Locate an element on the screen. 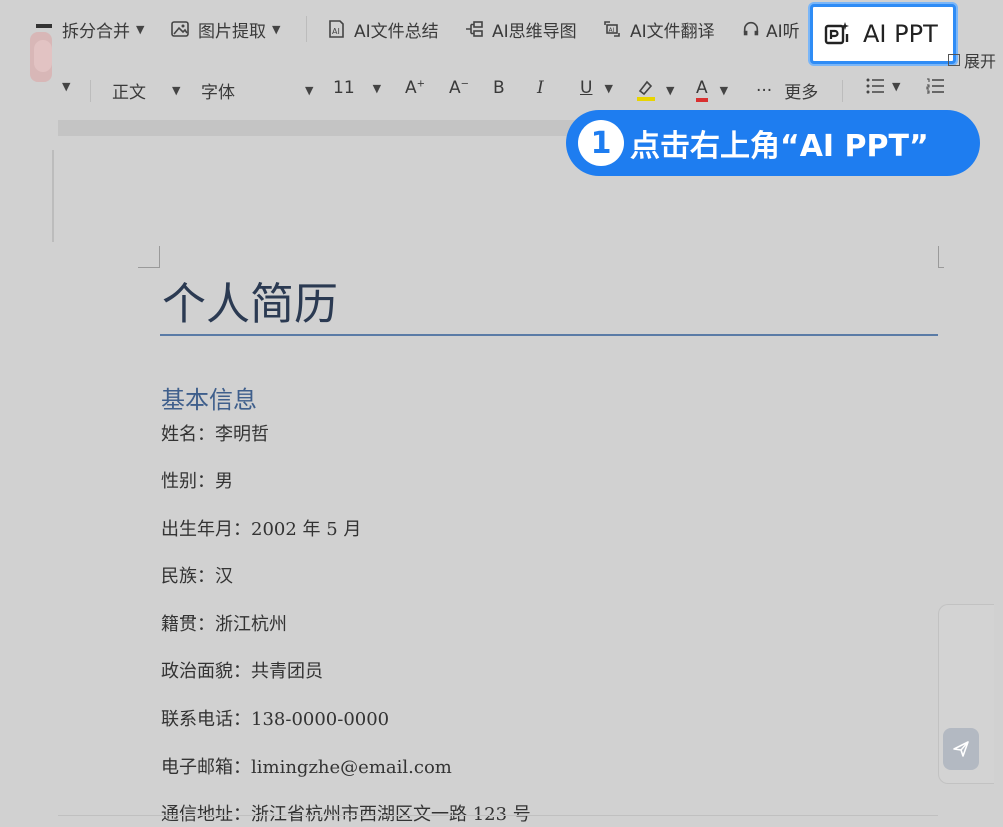 Image resolution: width=1003 pixels, height=827 pixels. ai-translate-label: AI文件翻译 is located at coordinates (672, 31).